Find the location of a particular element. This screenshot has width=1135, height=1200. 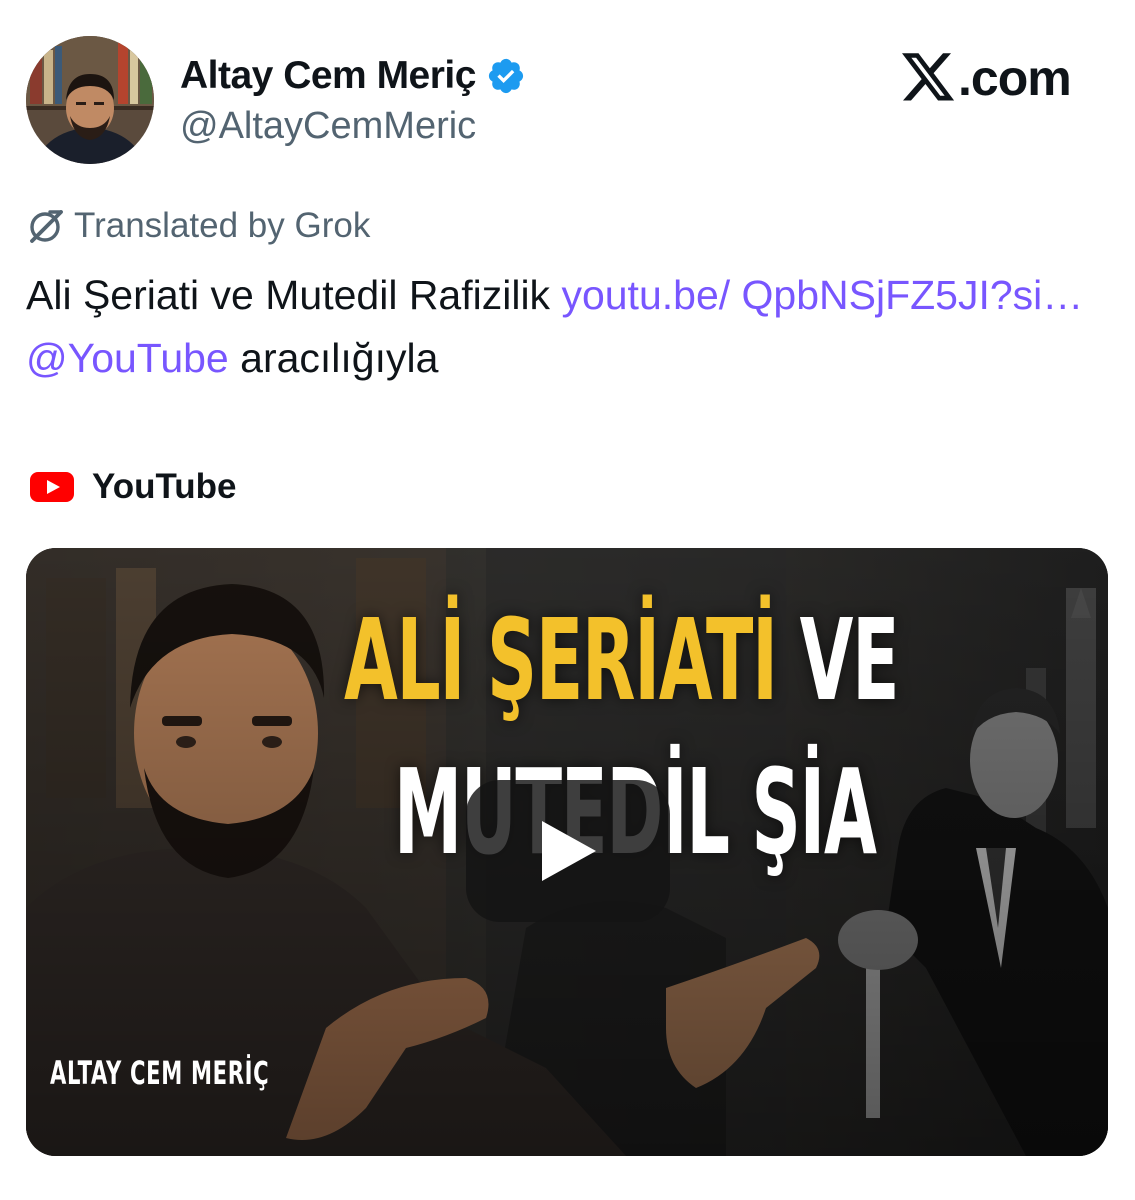

site-logo: .com is located at coordinates (987, 78).